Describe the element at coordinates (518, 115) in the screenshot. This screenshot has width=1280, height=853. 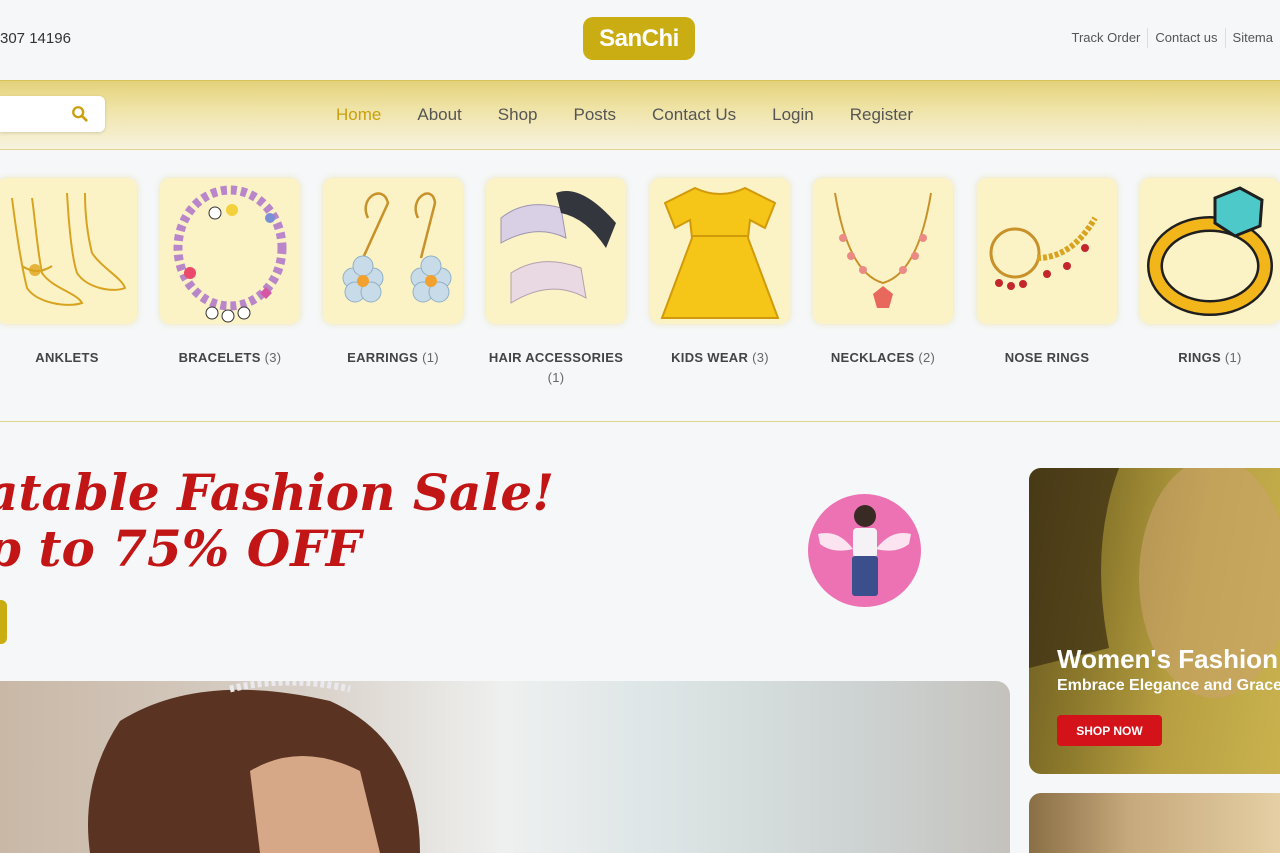
I see `nav-shop: Shop` at that location.